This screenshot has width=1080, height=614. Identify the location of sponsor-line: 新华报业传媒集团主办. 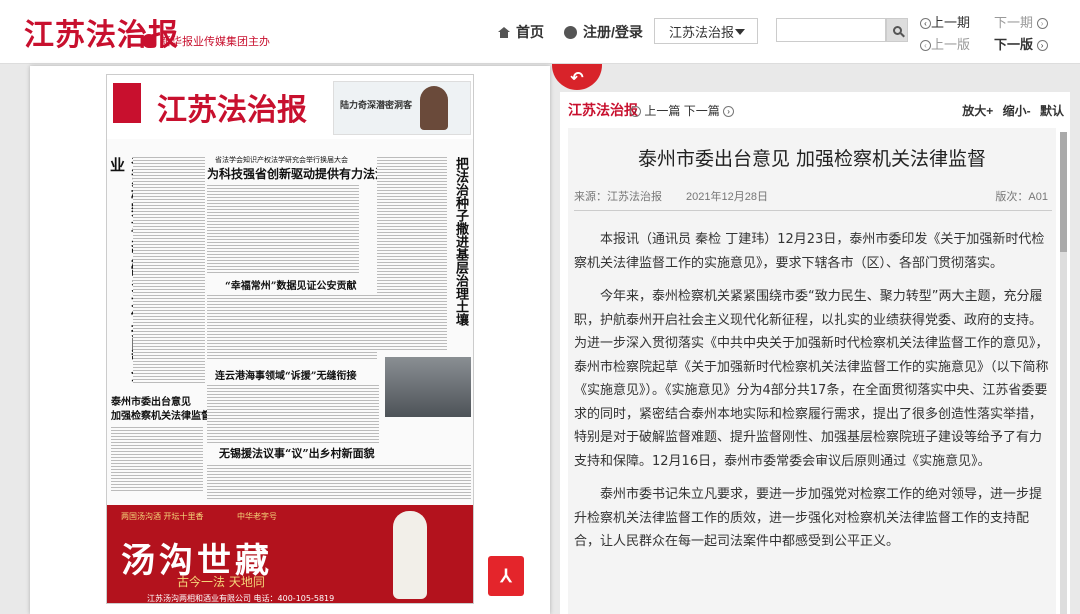
(206, 41).